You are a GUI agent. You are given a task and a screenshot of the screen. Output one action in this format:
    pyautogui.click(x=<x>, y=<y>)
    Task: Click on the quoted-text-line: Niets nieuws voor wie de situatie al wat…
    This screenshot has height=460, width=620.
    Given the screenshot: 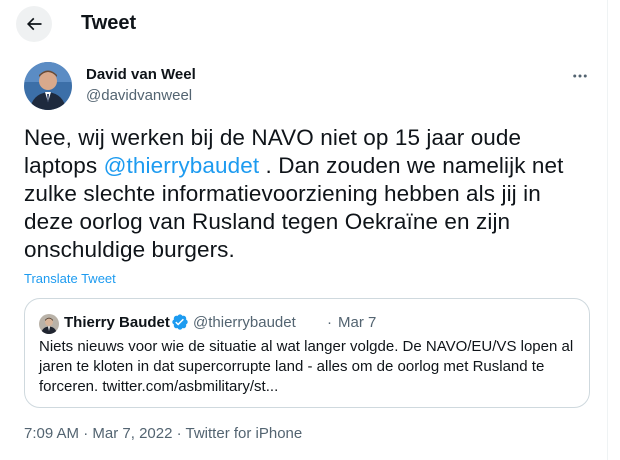 What is the action you would take?
    pyautogui.click(x=306, y=346)
    